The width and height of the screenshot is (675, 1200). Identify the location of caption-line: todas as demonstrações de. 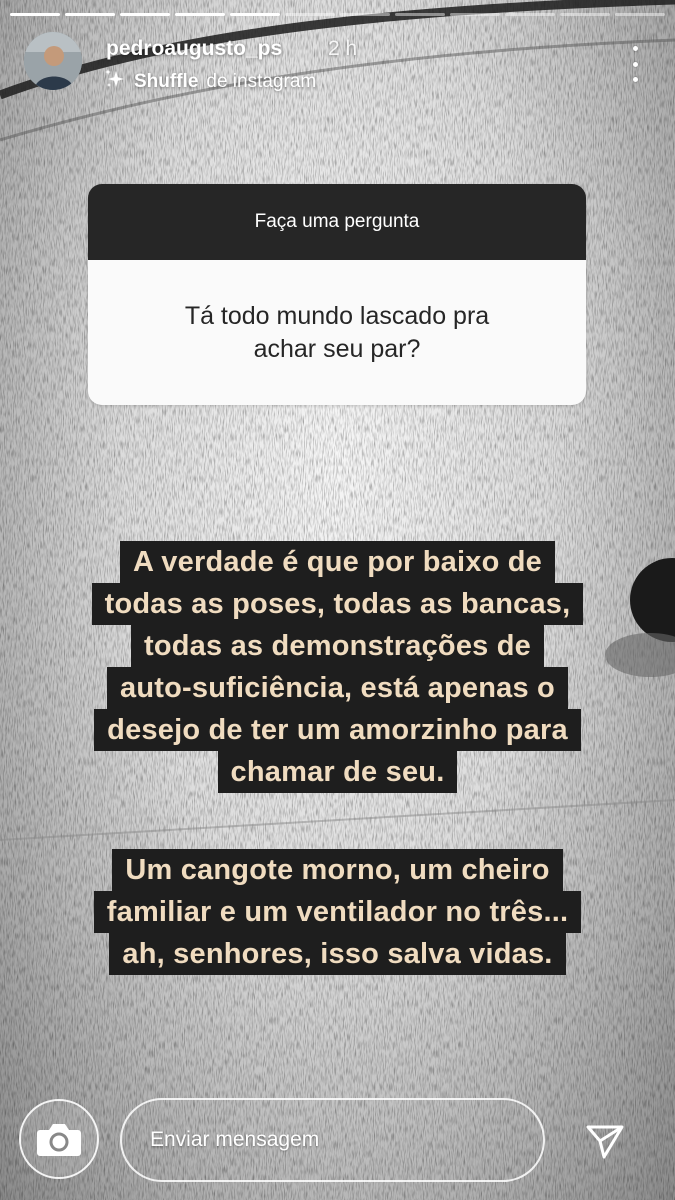
(337, 646).